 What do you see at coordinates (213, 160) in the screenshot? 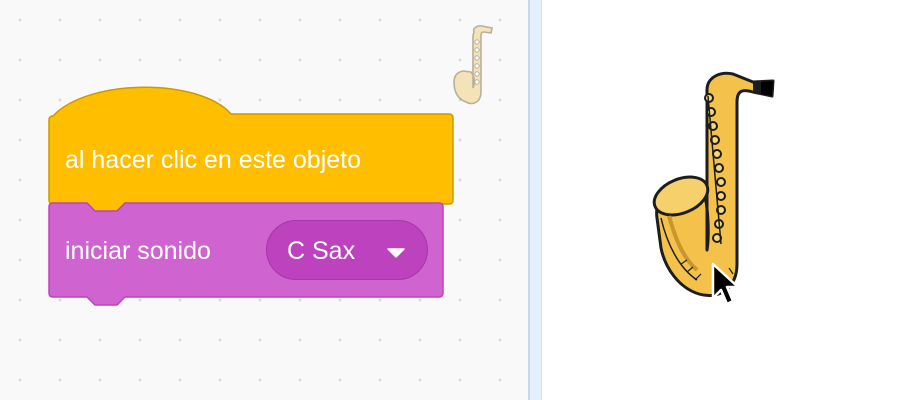
I see `hat-block-label: al hacer clic en este objeto` at bounding box center [213, 160].